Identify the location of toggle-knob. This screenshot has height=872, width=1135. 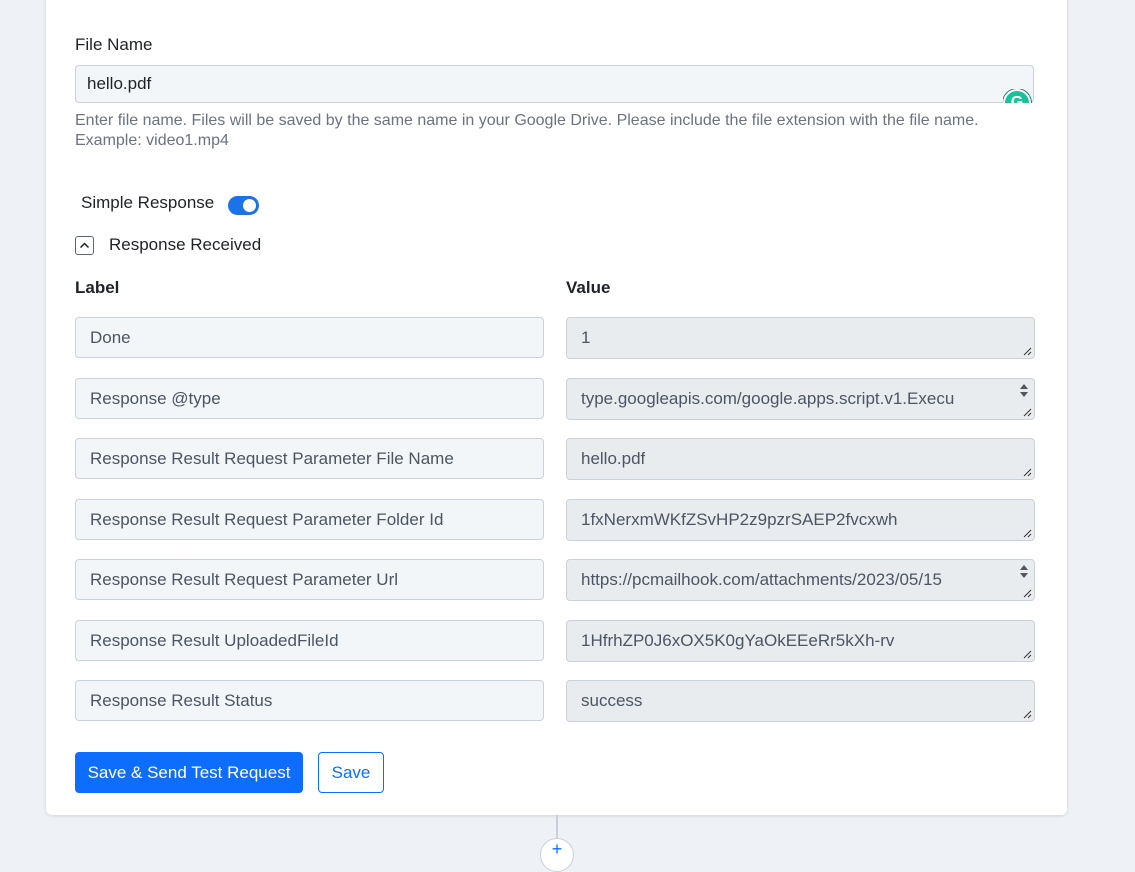
(249, 205).